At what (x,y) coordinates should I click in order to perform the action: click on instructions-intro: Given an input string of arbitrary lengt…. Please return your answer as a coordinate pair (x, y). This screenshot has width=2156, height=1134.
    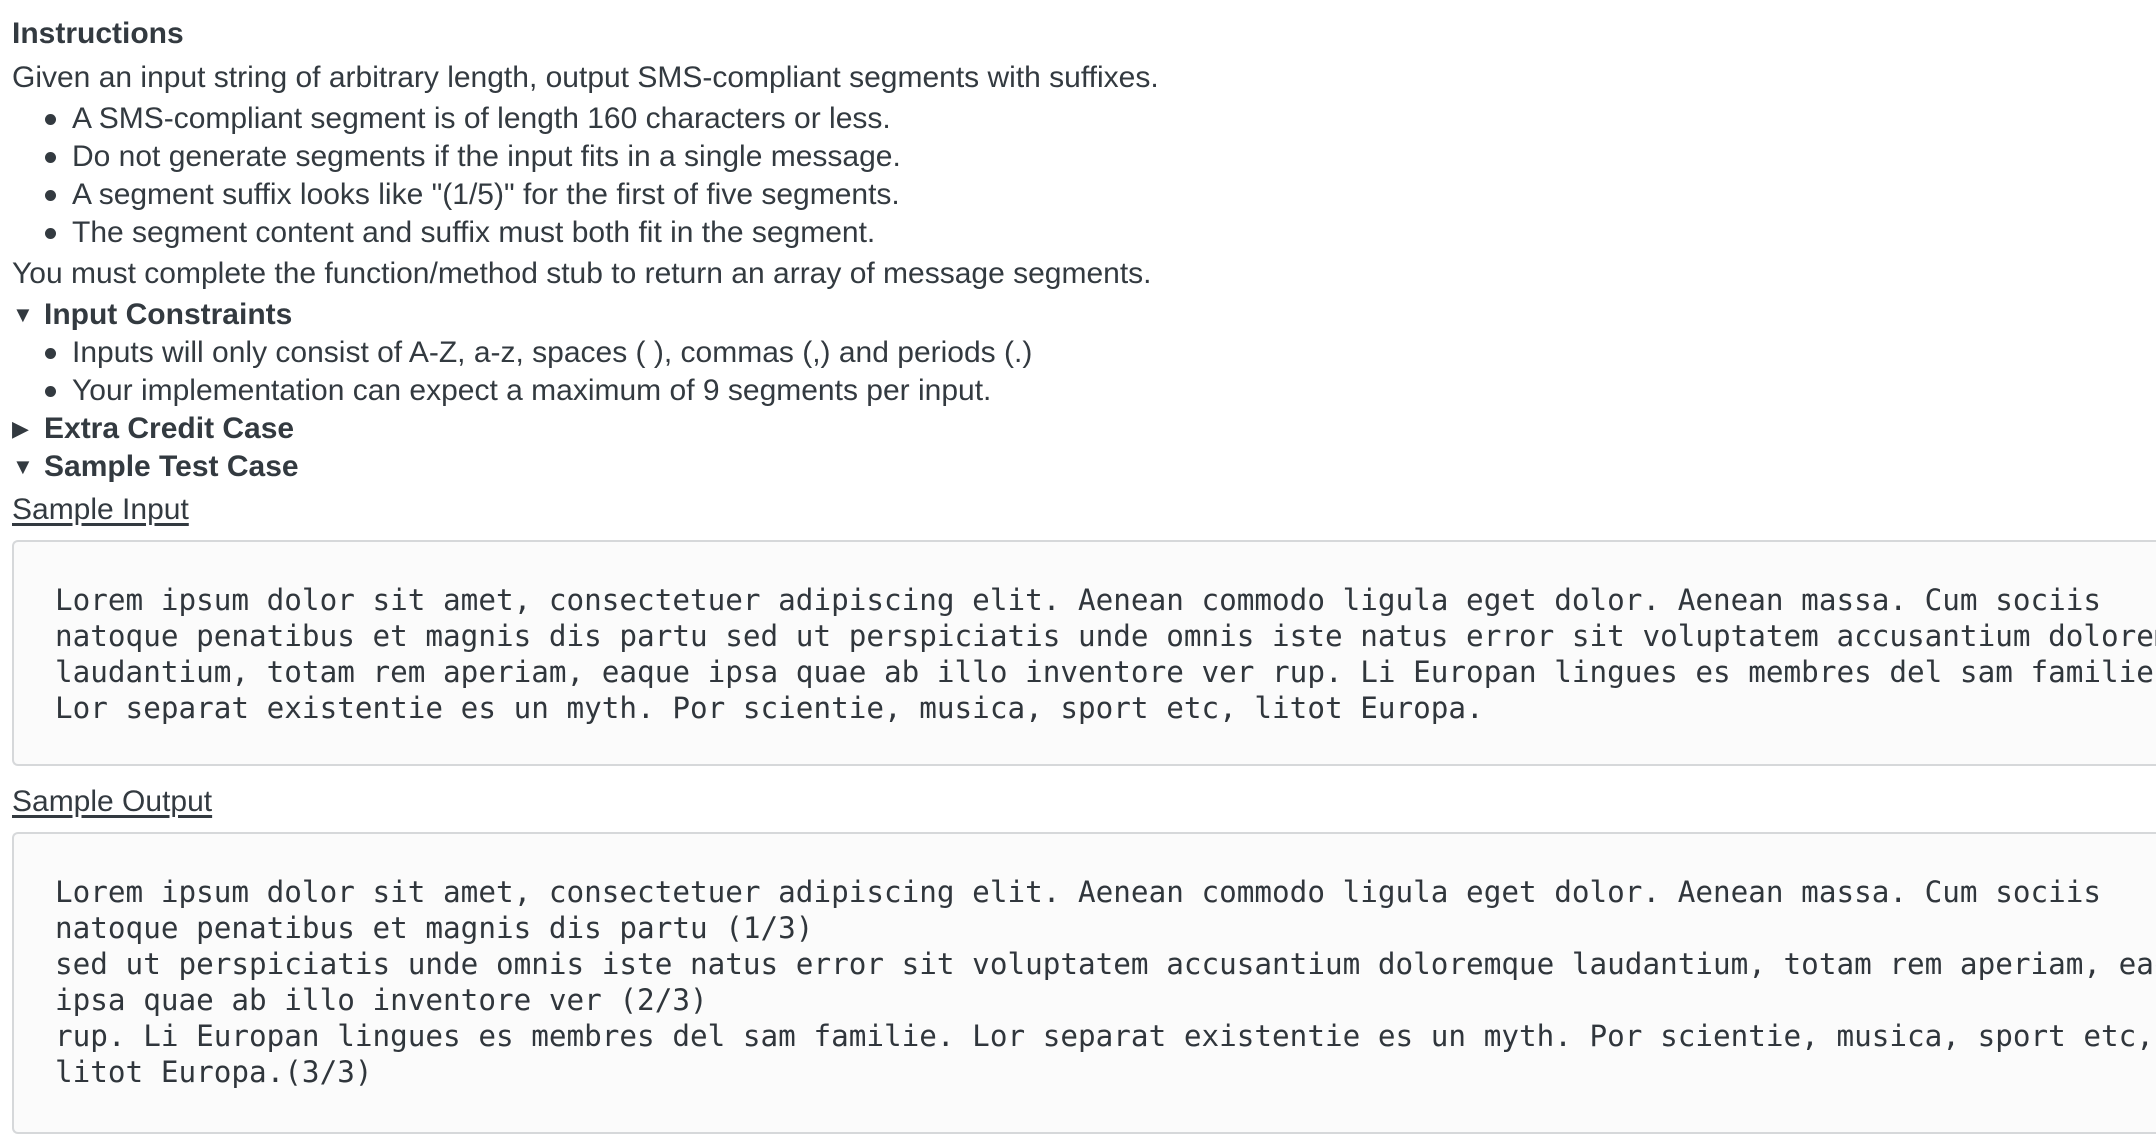
    Looking at the image, I should click on (585, 77).